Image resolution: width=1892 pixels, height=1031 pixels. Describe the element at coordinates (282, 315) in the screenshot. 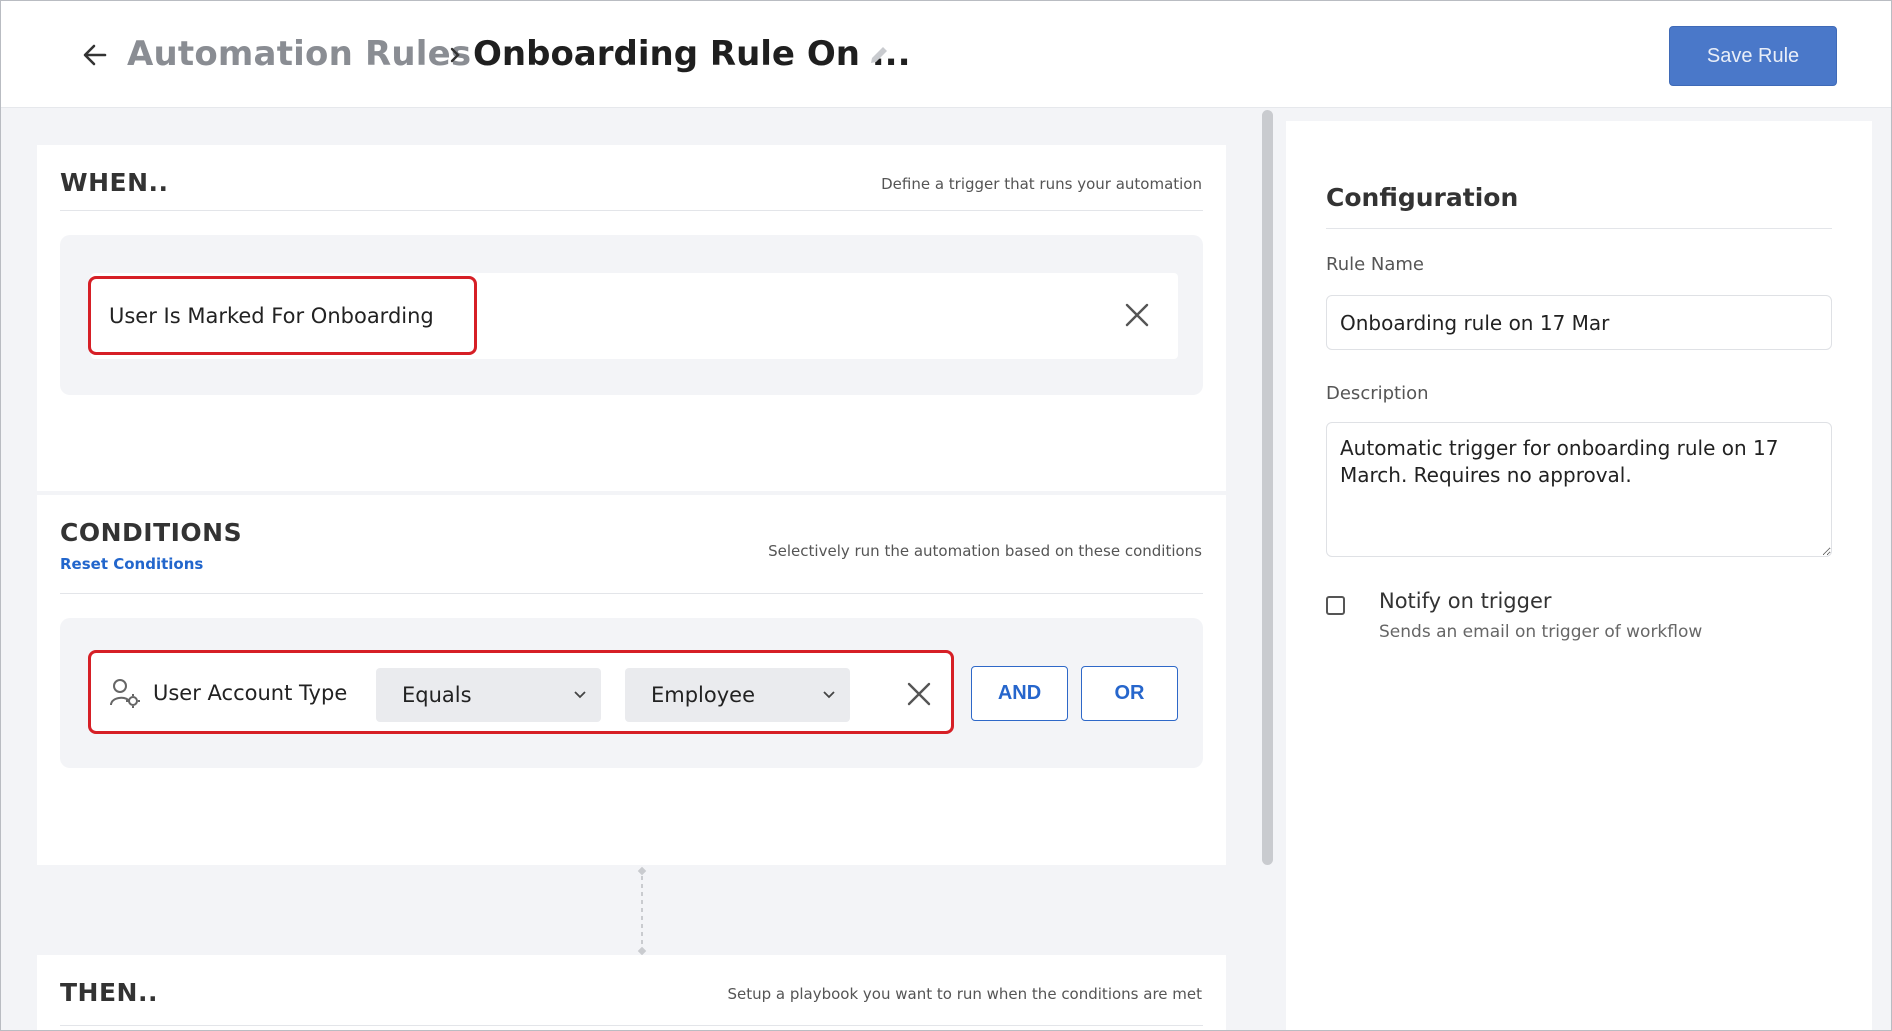

I see `trigger-item: User Is Marked For Onboarding` at that location.